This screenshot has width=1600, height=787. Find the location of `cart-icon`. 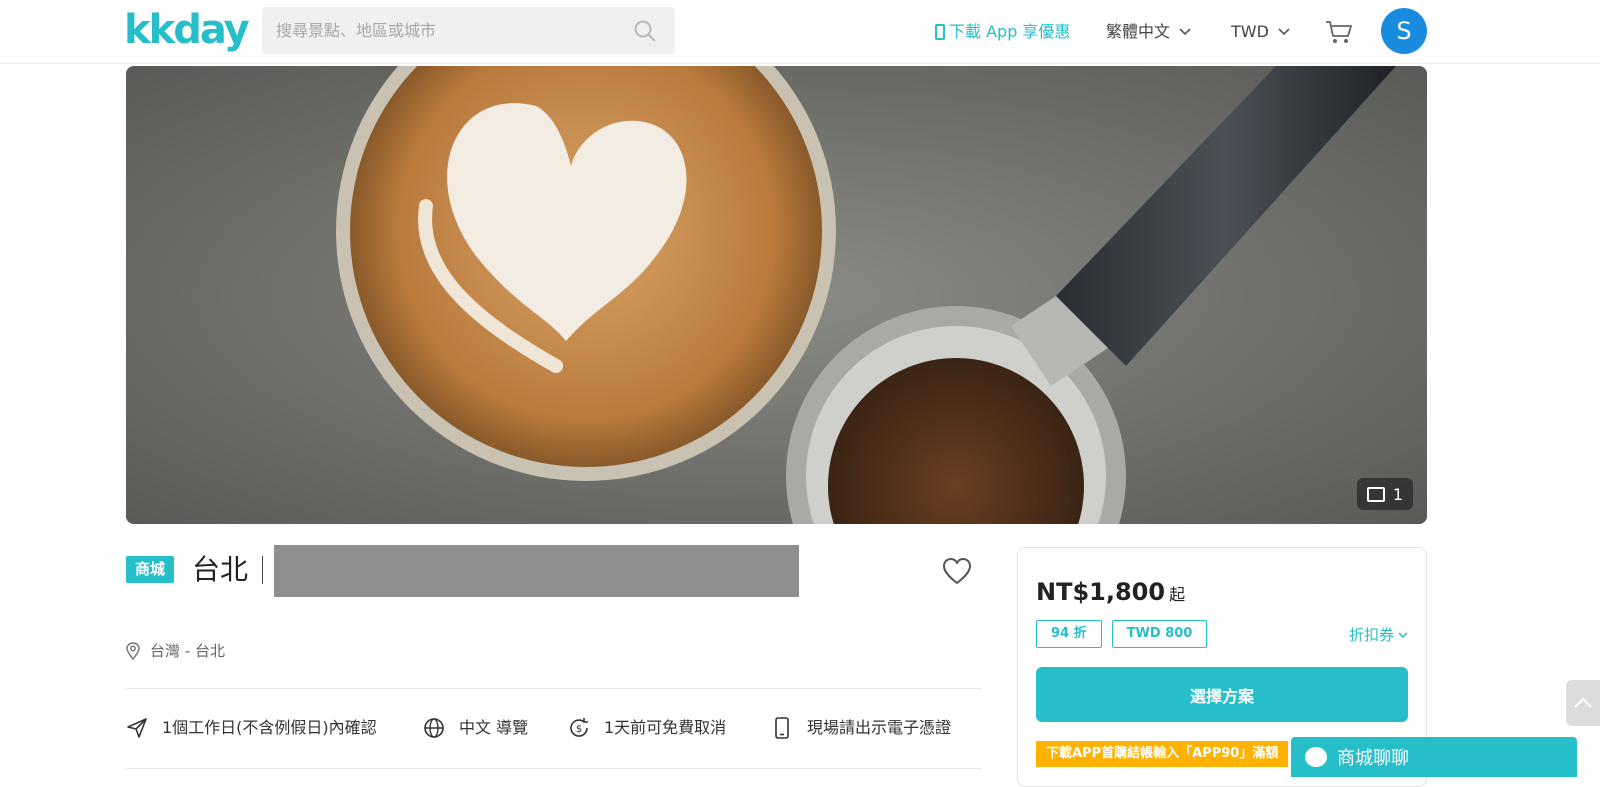

cart-icon is located at coordinates (1339, 32).